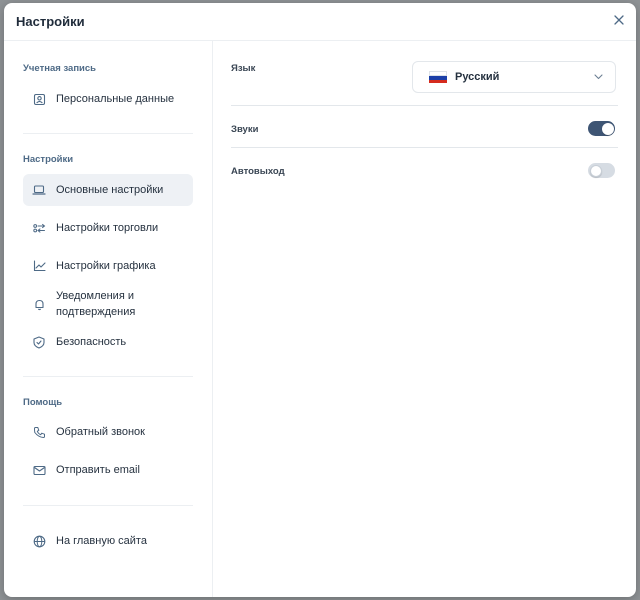 The image size is (640, 600). What do you see at coordinates (96, 304) in the screenshot?
I see `sidebar-item-label: Уведомления и подтверждения` at bounding box center [96, 304].